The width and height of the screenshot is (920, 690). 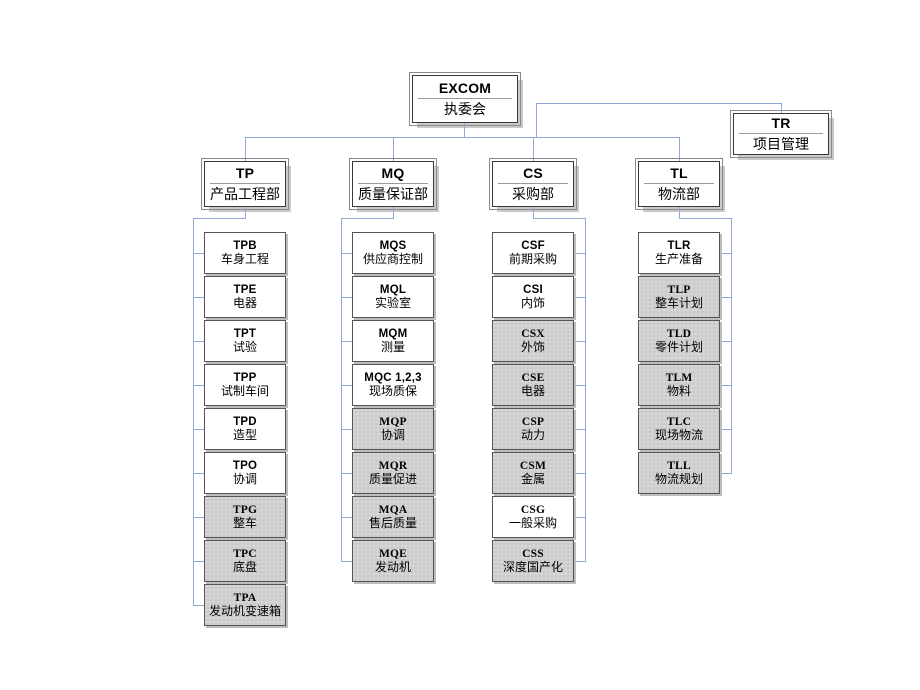 I want to click on node-code: TPT, so click(x=245, y=334).